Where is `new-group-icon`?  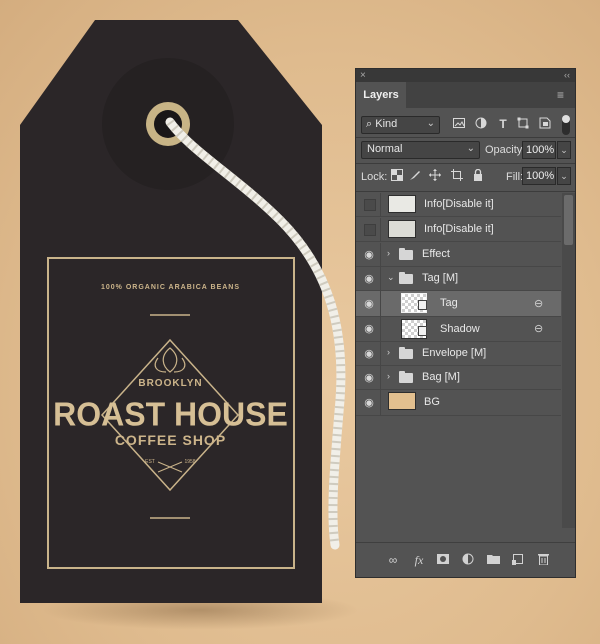
new-group-icon is located at coordinates (493, 560).